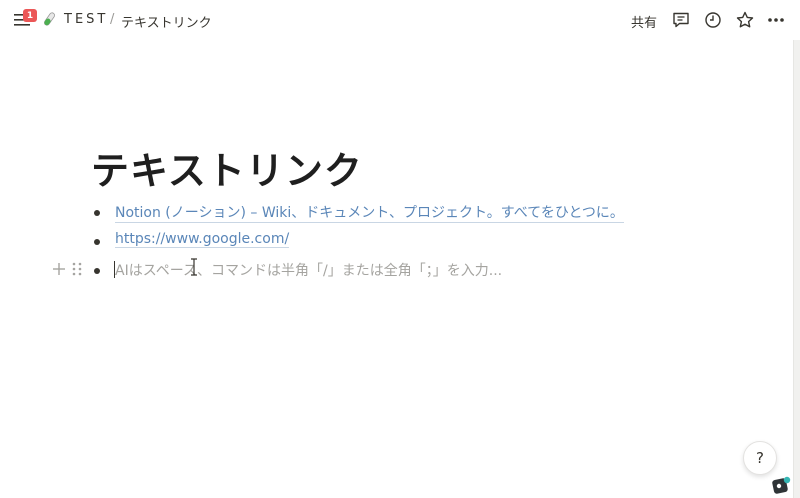 The height and width of the screenshot is (498, 800). Describe the element at coordinates (404, 243) in the screenshot. I see `list-item: https://www.google.com/` at that location.